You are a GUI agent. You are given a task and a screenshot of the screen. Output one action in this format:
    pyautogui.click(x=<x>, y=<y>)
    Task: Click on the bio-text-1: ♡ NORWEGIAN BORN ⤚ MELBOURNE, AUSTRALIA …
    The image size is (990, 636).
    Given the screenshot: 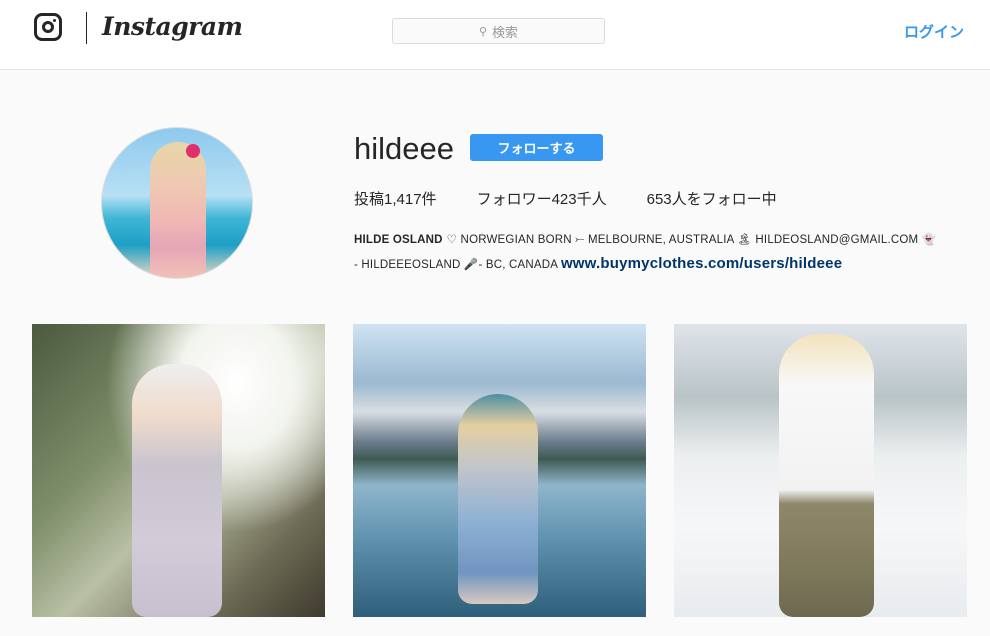 What is the action you would take?
    pyautogui.click(x=691, y=240)
    